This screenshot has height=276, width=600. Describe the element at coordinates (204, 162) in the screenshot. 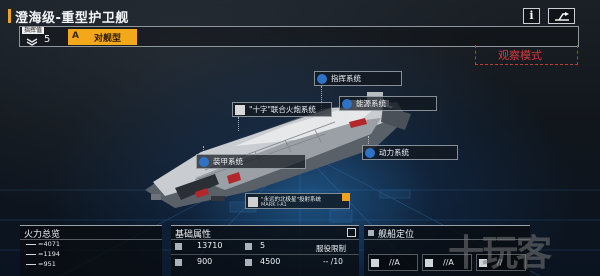

I see `armor-system-icon` at that location.